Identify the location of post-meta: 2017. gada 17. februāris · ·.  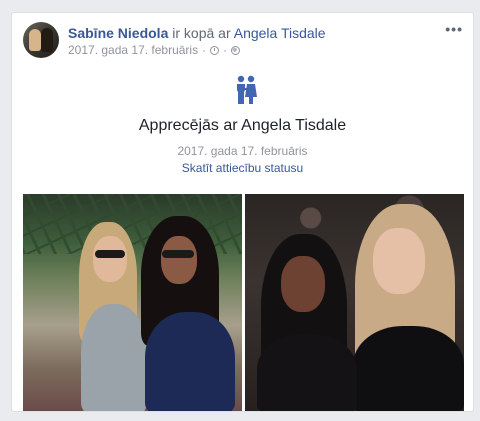
(154, 50).